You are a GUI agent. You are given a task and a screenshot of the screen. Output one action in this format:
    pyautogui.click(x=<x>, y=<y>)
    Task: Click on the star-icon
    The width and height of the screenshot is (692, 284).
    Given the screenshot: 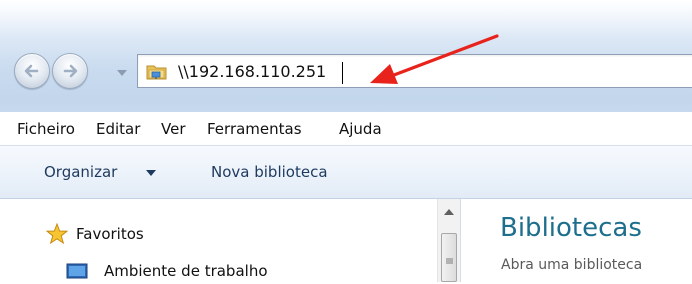 What is the action you would take?
    pyautogui.click(x=57, y=234)
    